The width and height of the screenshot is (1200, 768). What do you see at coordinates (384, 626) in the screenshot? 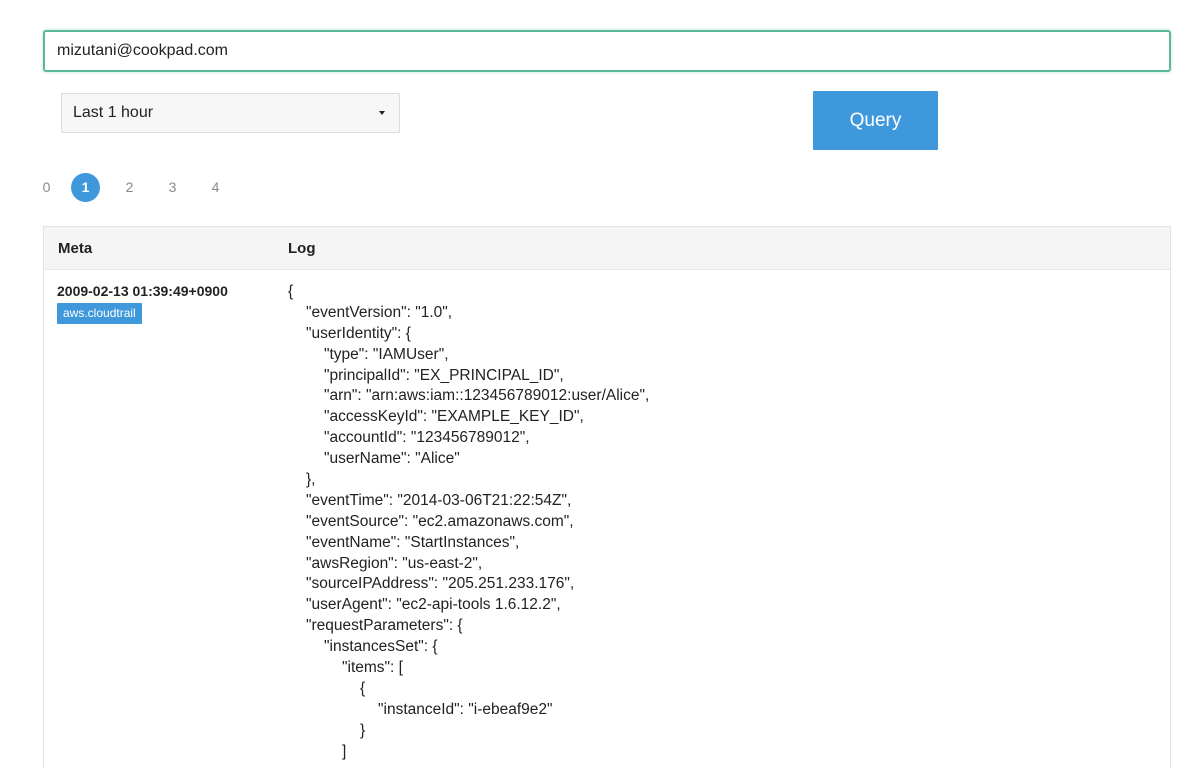
I see `log-line: "requestParameters": {` at bounding box center [384, 626].